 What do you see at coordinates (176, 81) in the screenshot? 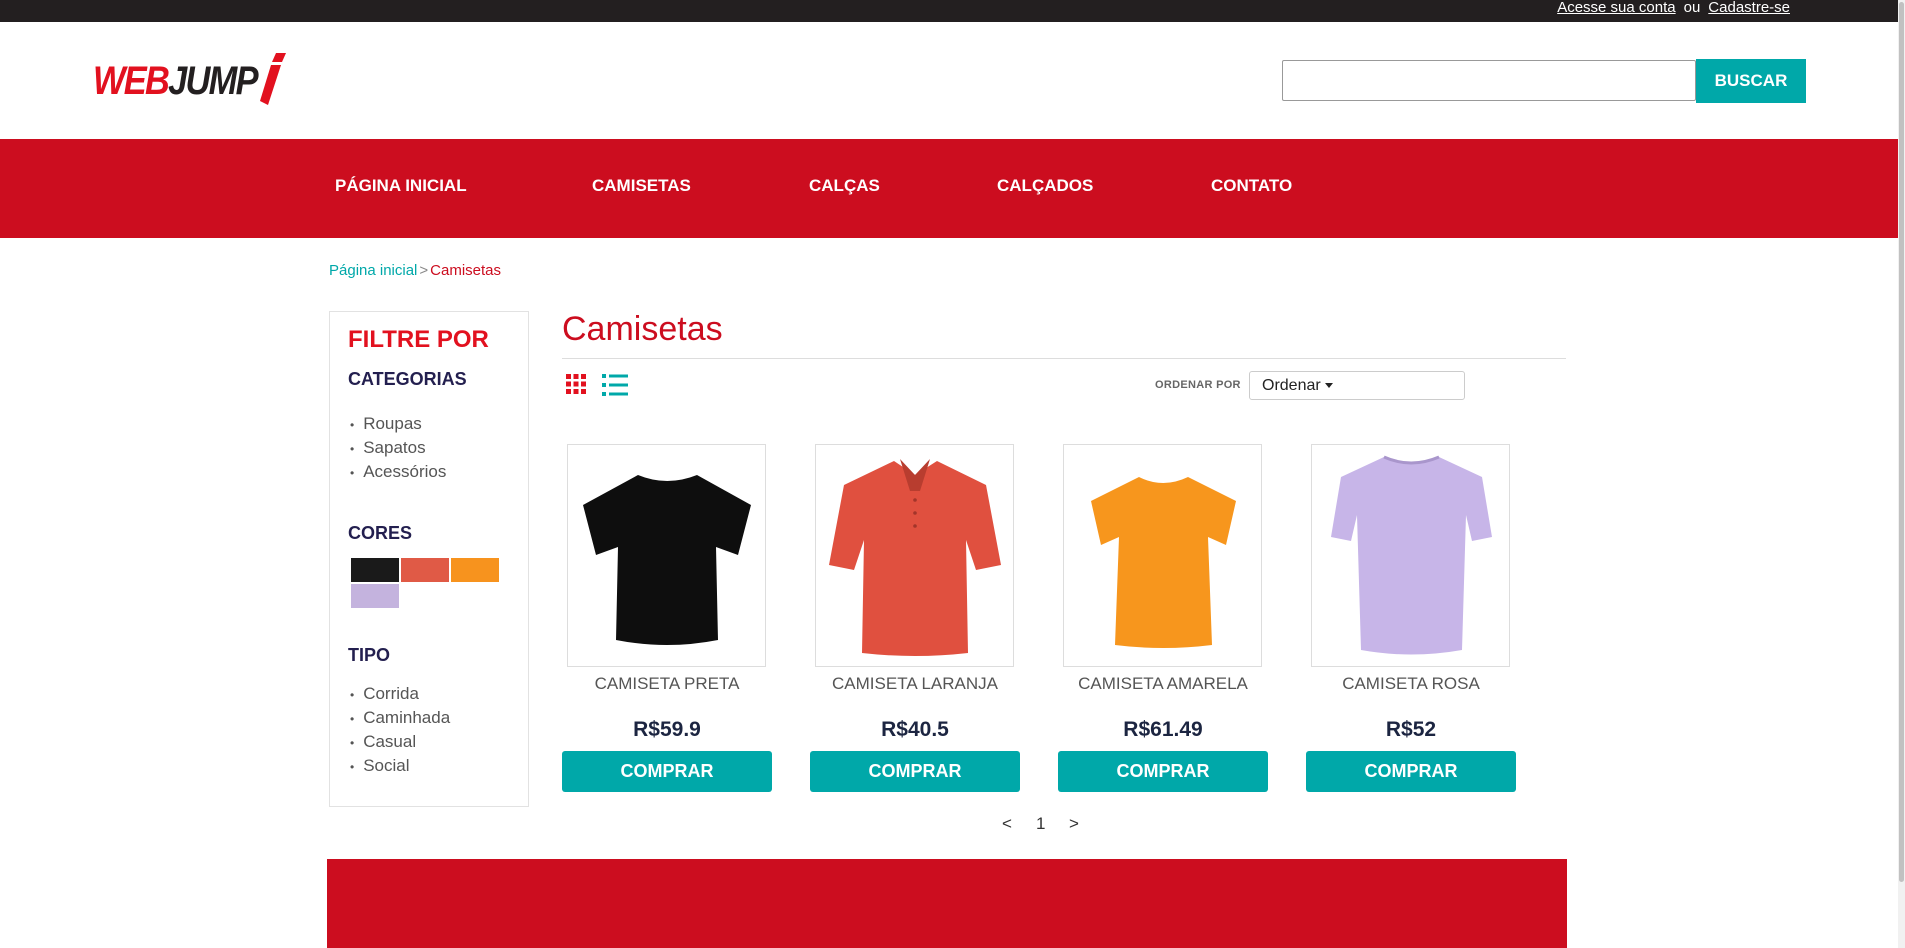
I see `logo-wordmark: WEBJUMP` at bounding box center [176, 81].